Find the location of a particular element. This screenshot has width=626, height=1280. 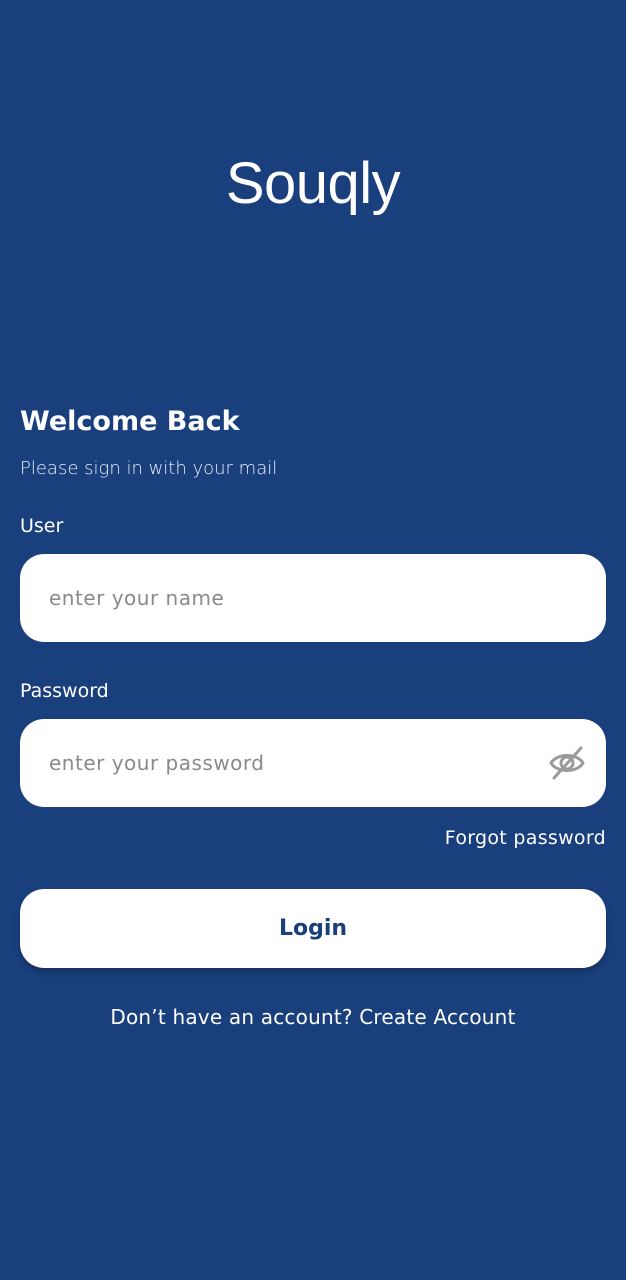

user-field-container is located at coordinates (313, 598).